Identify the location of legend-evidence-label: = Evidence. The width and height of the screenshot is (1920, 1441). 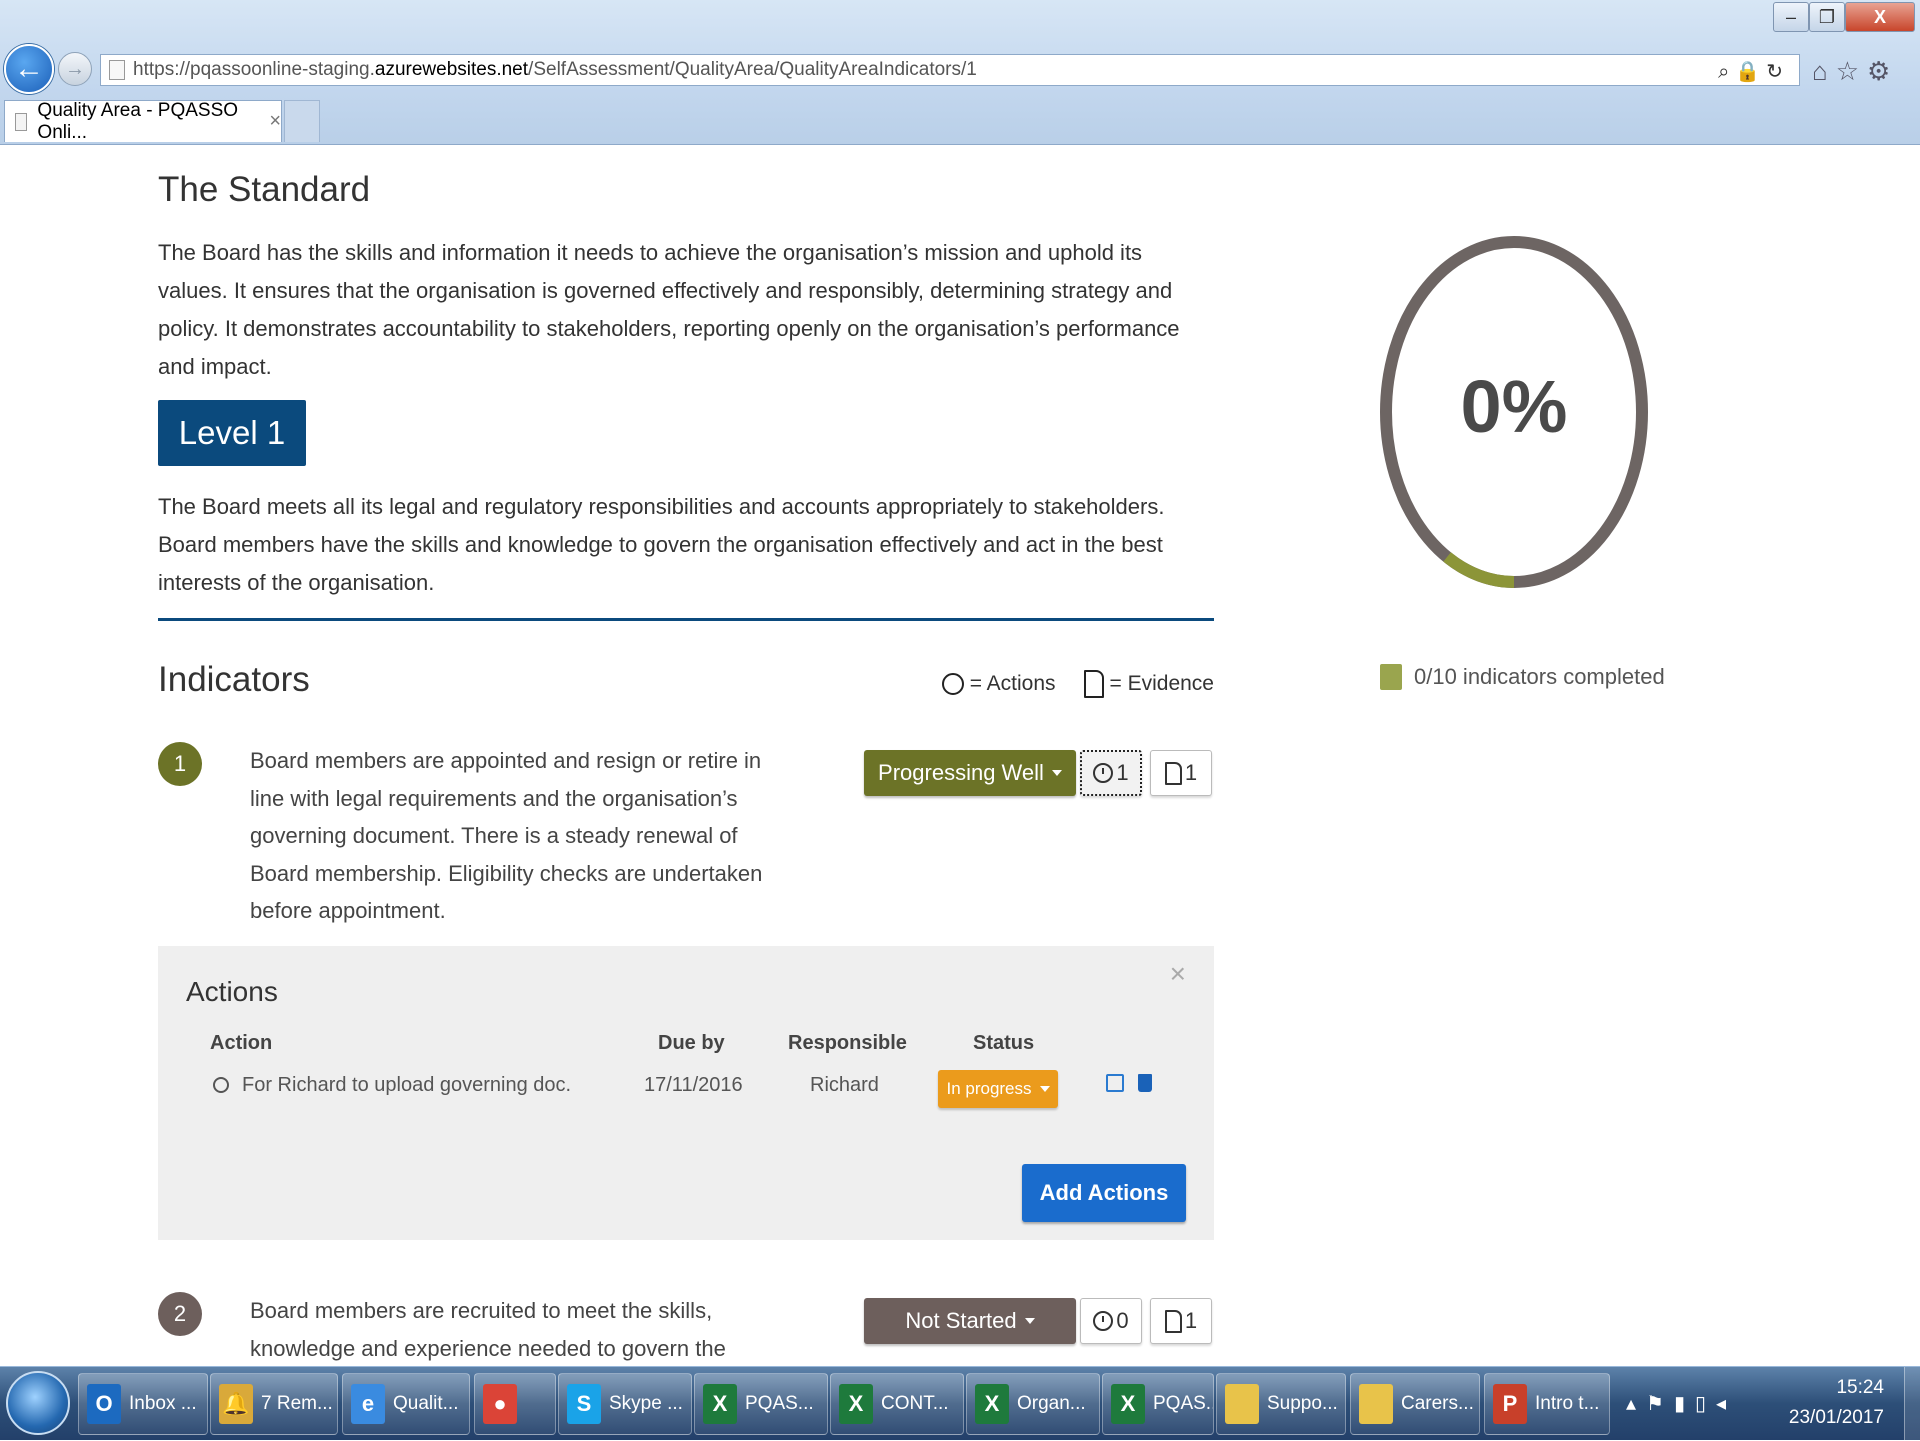
(1162, 683).